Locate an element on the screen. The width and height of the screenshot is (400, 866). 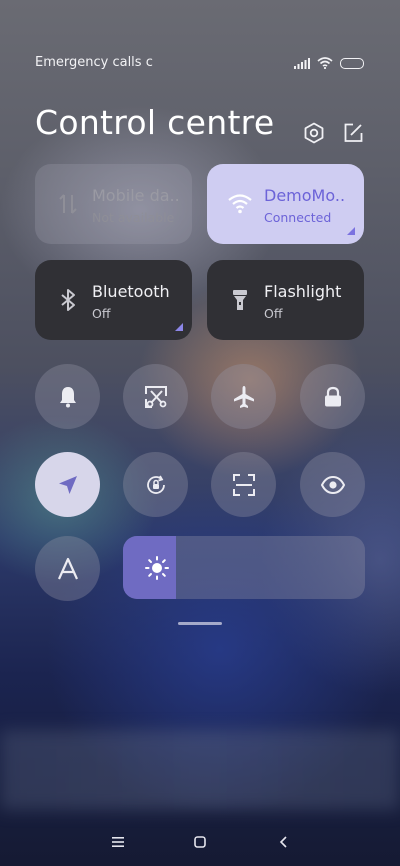
flashlight-status: Off is located at coordinates (273, 313).